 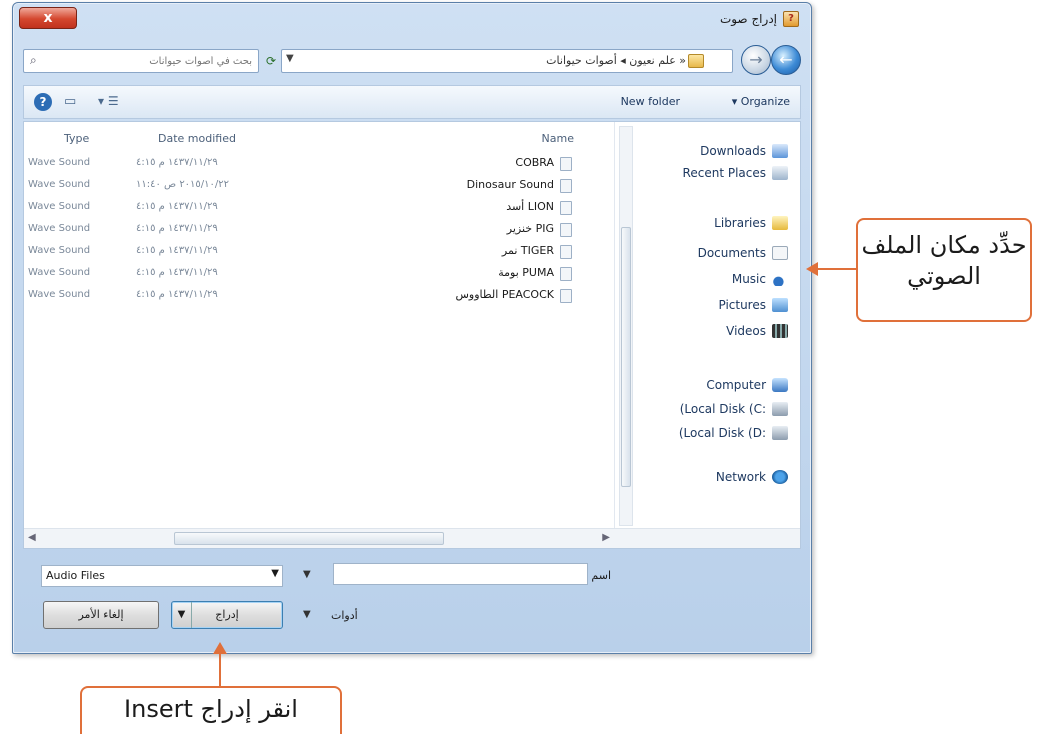 What do you see at coordinates (742, 305) in the screenshot?
I see `nav-label: Pictures` at bounding box center [742, 305].